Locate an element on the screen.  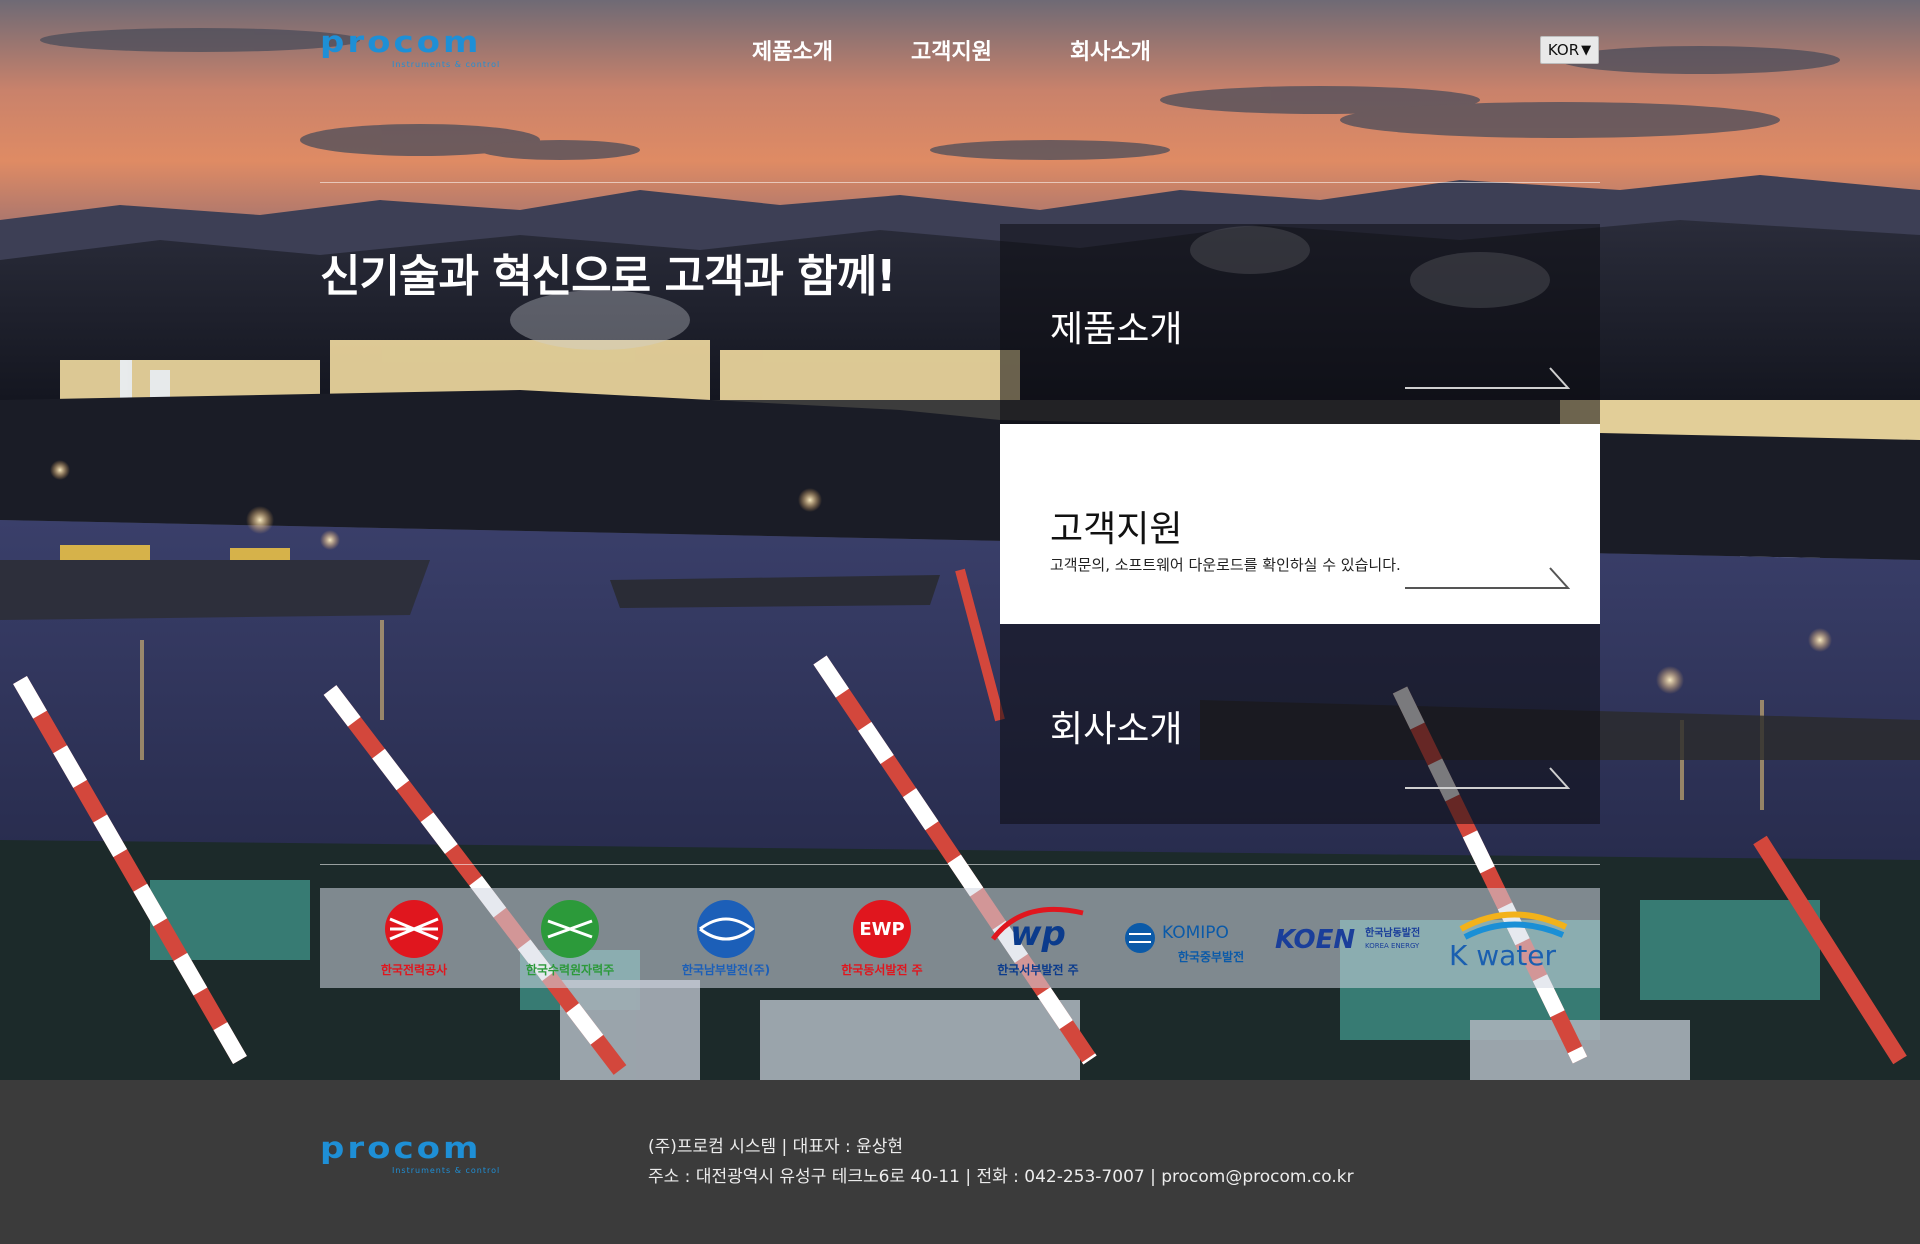
svg-text: 한국남동발전 is located at coordinates (1392, 932).